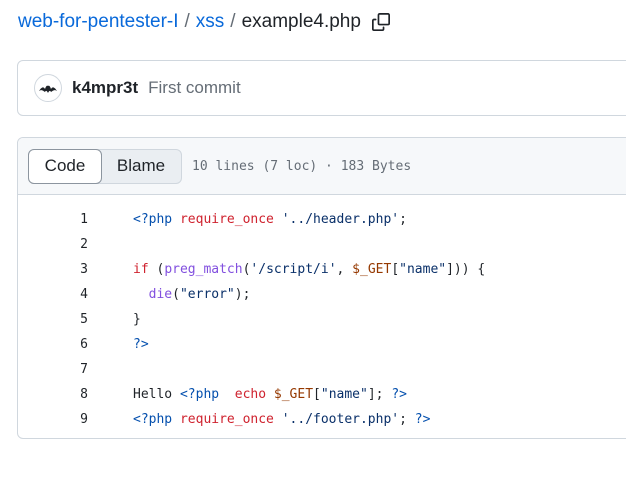  Describe the element at coordinates (270, 219) in the screenshot. I see `line-content: <?php require_once '../header.php';` at that location.